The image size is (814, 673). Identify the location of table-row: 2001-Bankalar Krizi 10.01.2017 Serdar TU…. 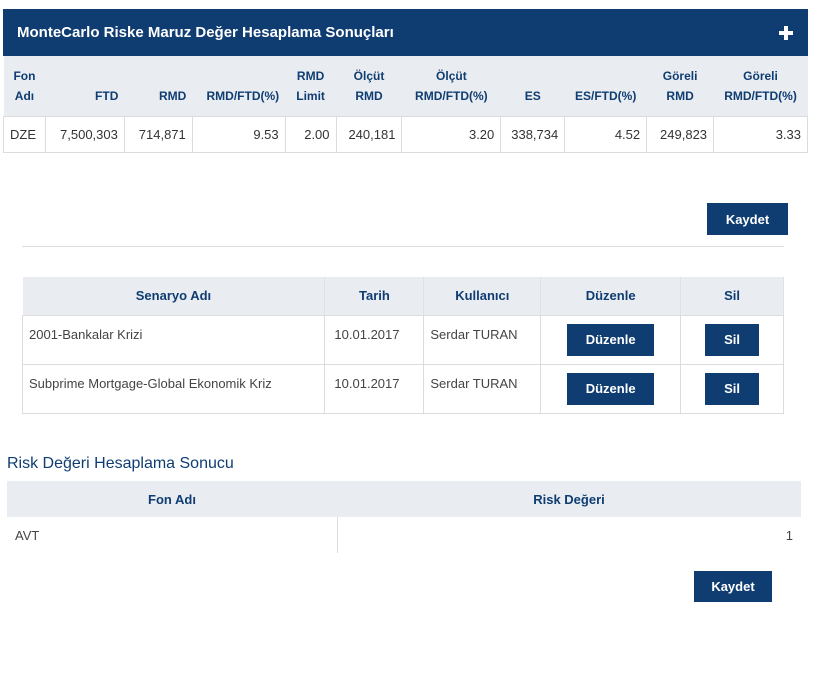
(402, 339).